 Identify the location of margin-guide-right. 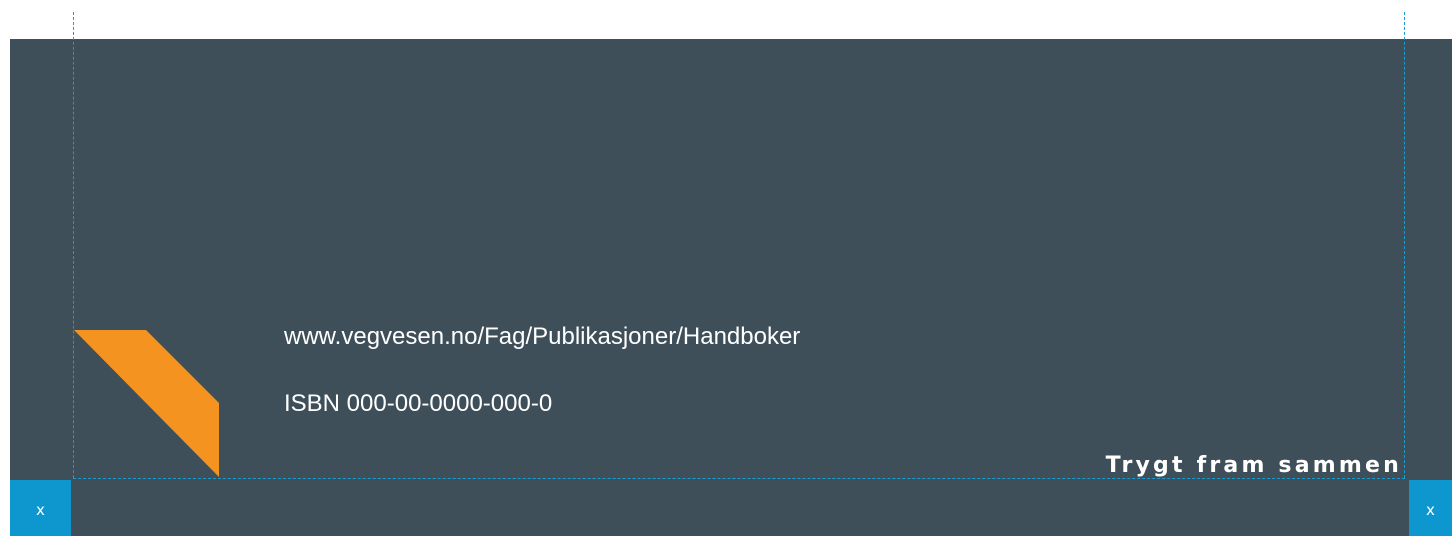
(1404, 245).